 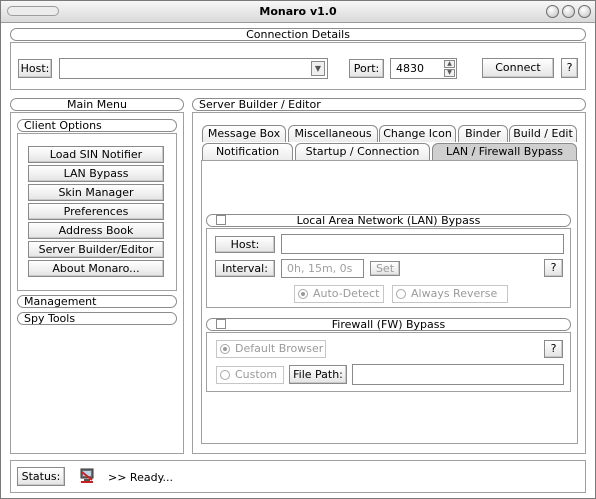 What do you see at coordinates (385, 268) in the screenshot?
I see `set-interval-button: Set` at bounding box center [385, 268].